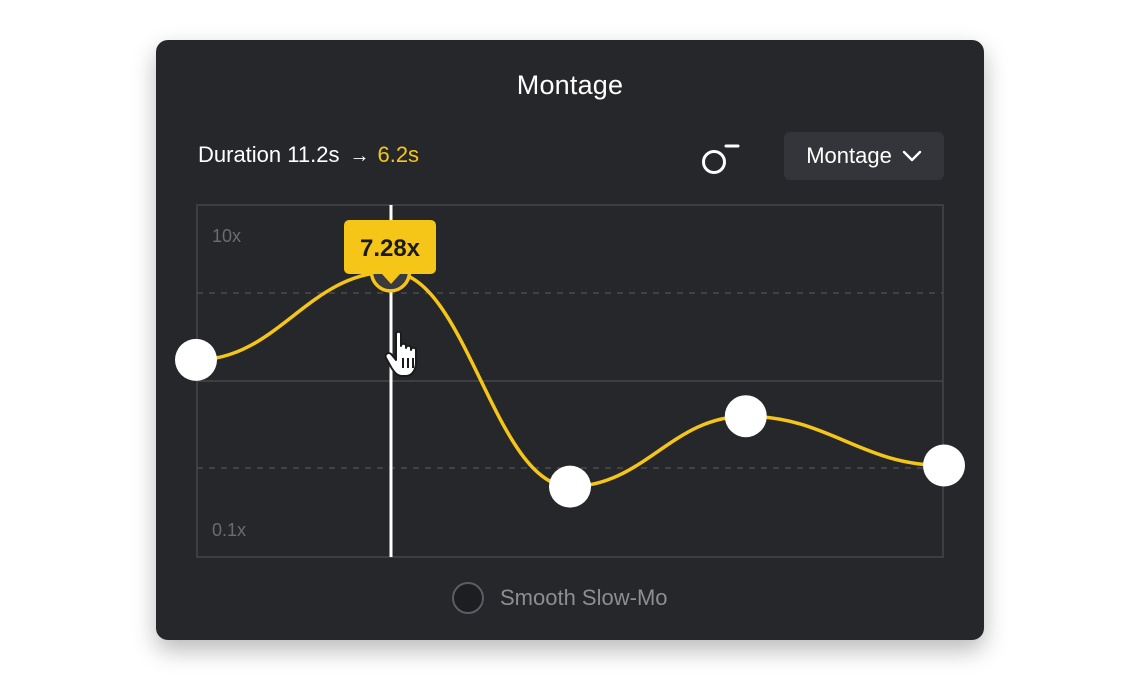 The height and width of the screenshot is (680, 1140). I want to click on smooth-slowmo-label: Smooth Slow-Mo, so click(584, 597).